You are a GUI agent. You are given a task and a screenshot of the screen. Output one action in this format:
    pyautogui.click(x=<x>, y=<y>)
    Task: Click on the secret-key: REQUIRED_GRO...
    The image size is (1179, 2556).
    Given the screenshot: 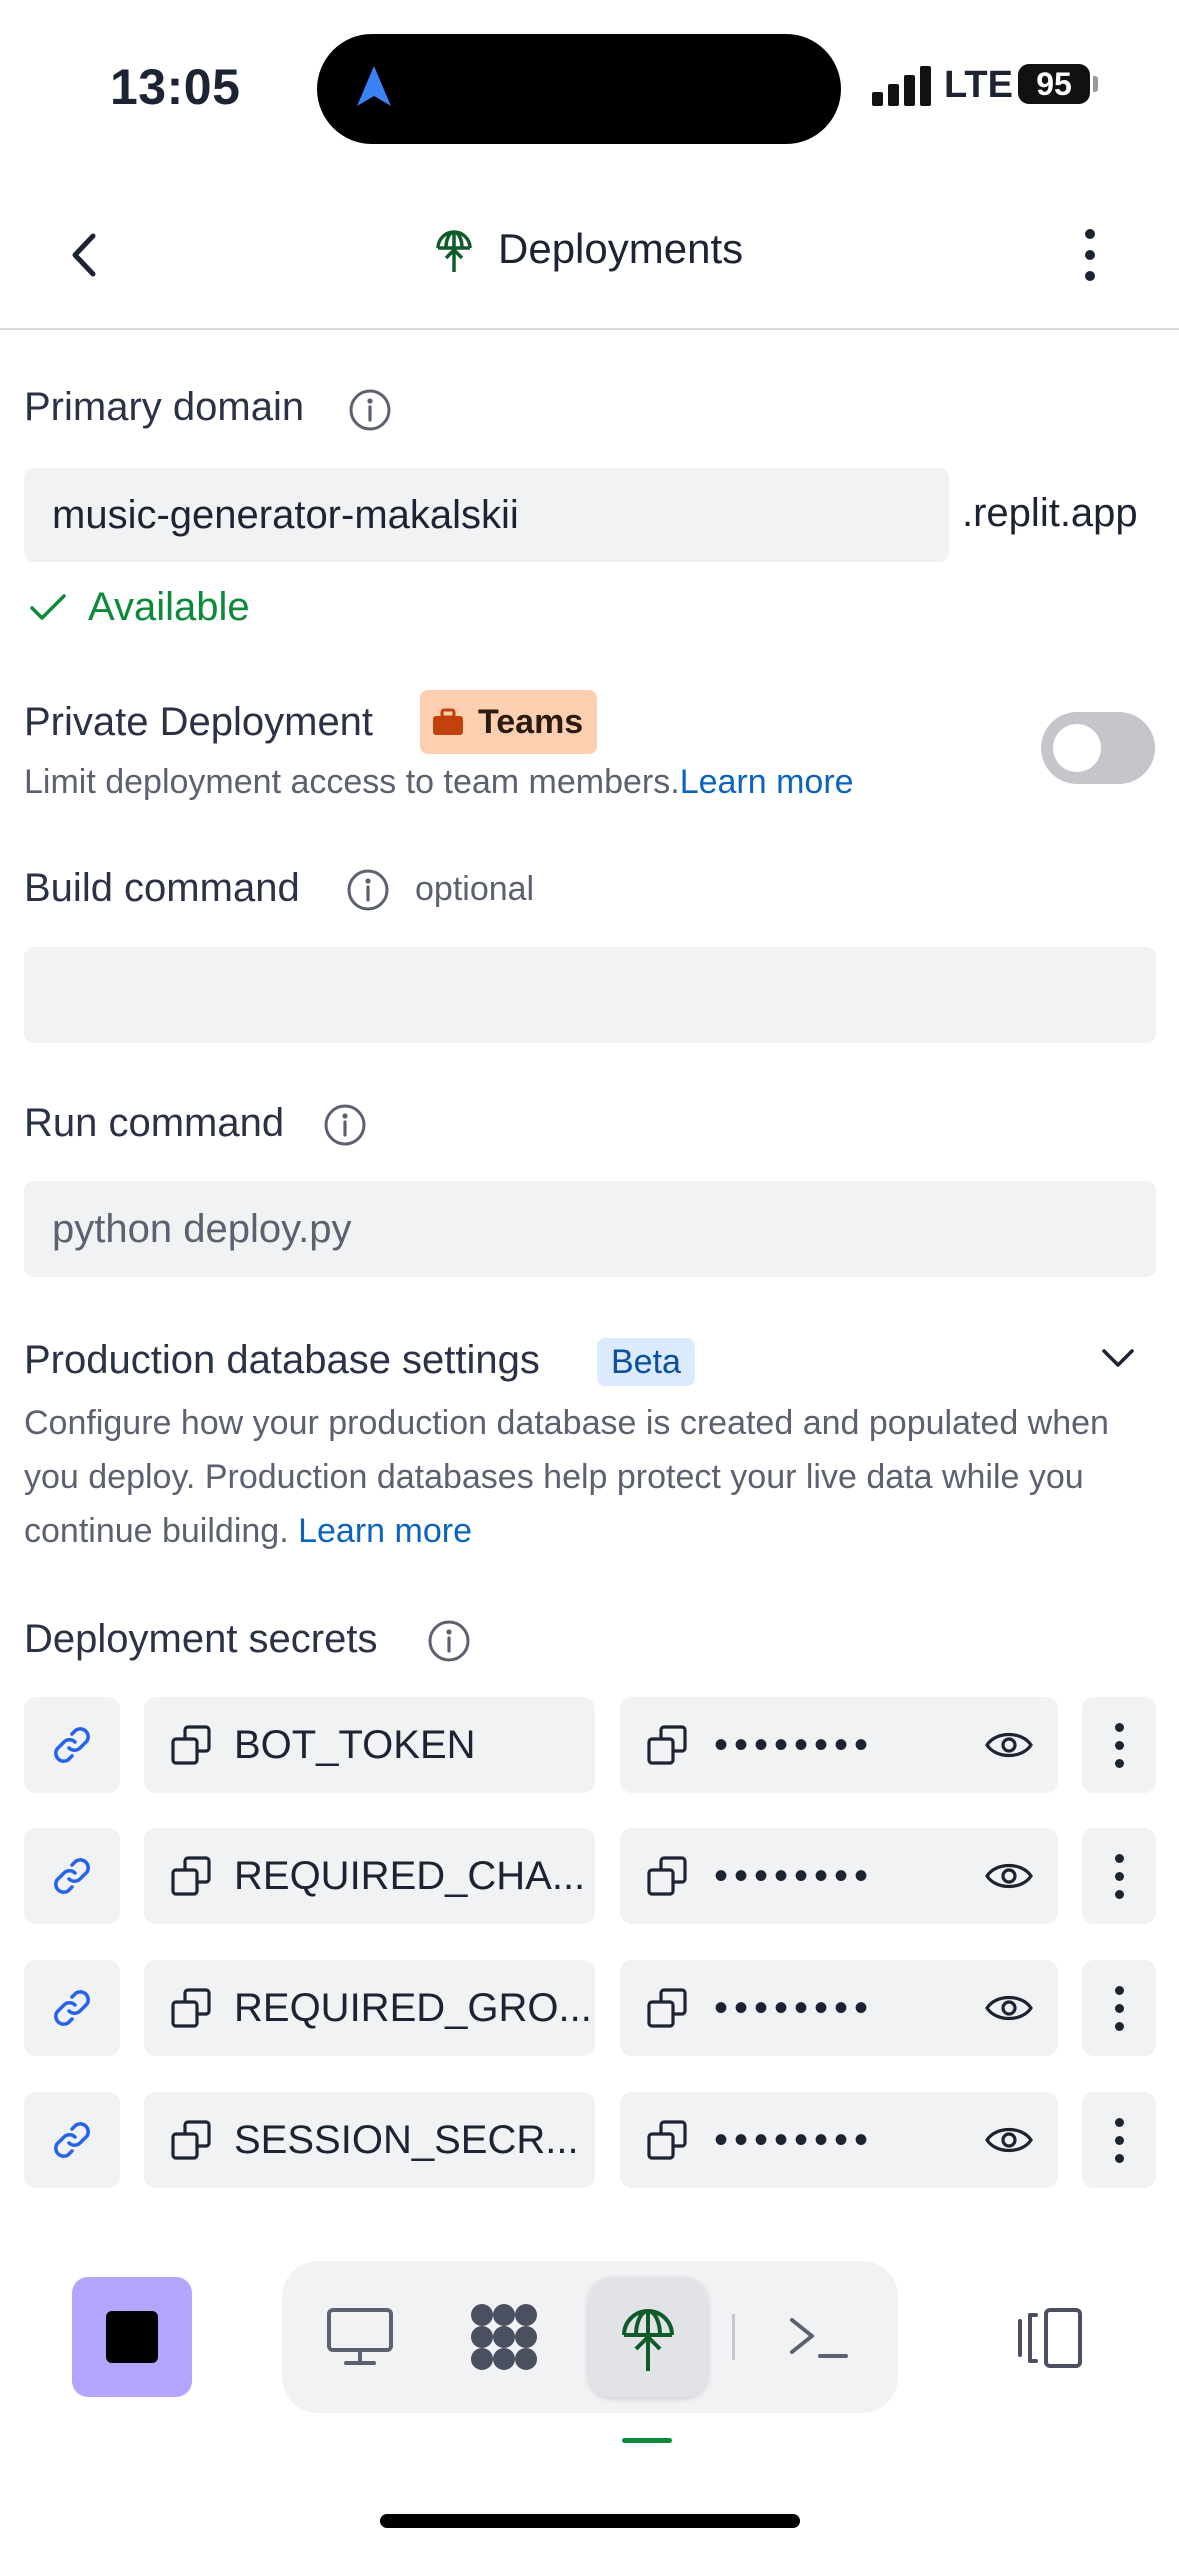 What is the action you would take?
    pyautogui.click(x=413, y=2007)
    